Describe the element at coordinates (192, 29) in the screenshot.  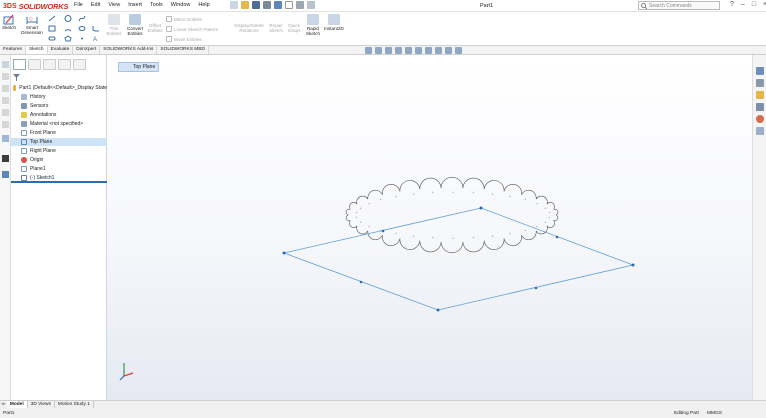
I see `linear-pattern-button: Linear Sketch Pattern` at that location.